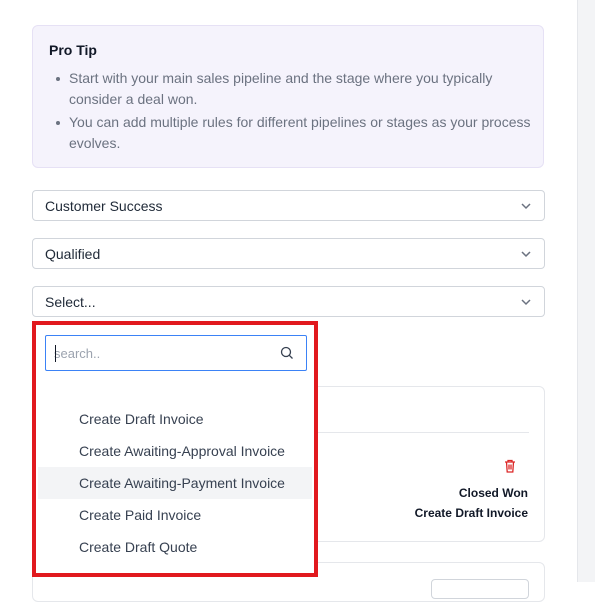 This screenshot has width=595, height=602. Describe the element at coordinates (471, 513) in the screenshot. I see `rule-action-label: Create Draft Invoice` at that location.